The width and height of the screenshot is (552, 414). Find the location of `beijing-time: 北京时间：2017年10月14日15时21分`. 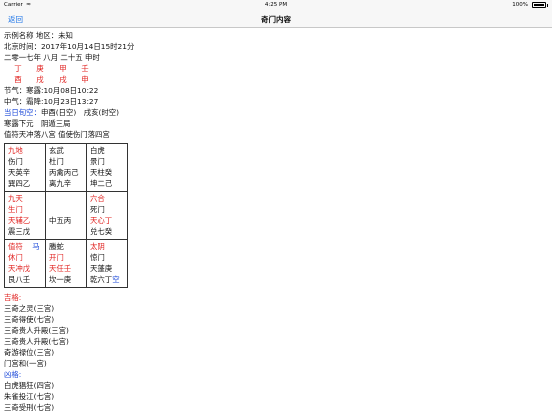

beijing-time: 北京时间：2017年10月14日15时21分 is located at coordinates (69, 46).